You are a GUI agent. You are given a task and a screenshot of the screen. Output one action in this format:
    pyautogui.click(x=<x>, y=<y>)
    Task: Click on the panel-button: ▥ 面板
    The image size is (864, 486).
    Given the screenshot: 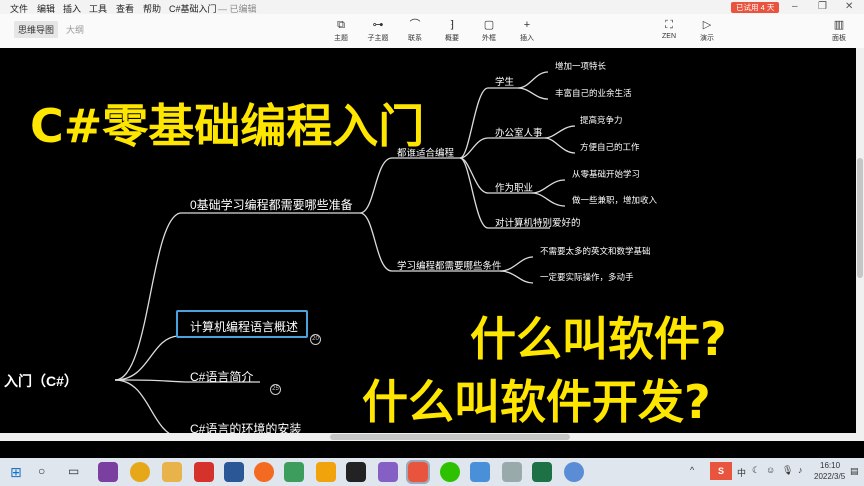 What is the action you would take?
    pyautogui.click(x=839, y=30)
    